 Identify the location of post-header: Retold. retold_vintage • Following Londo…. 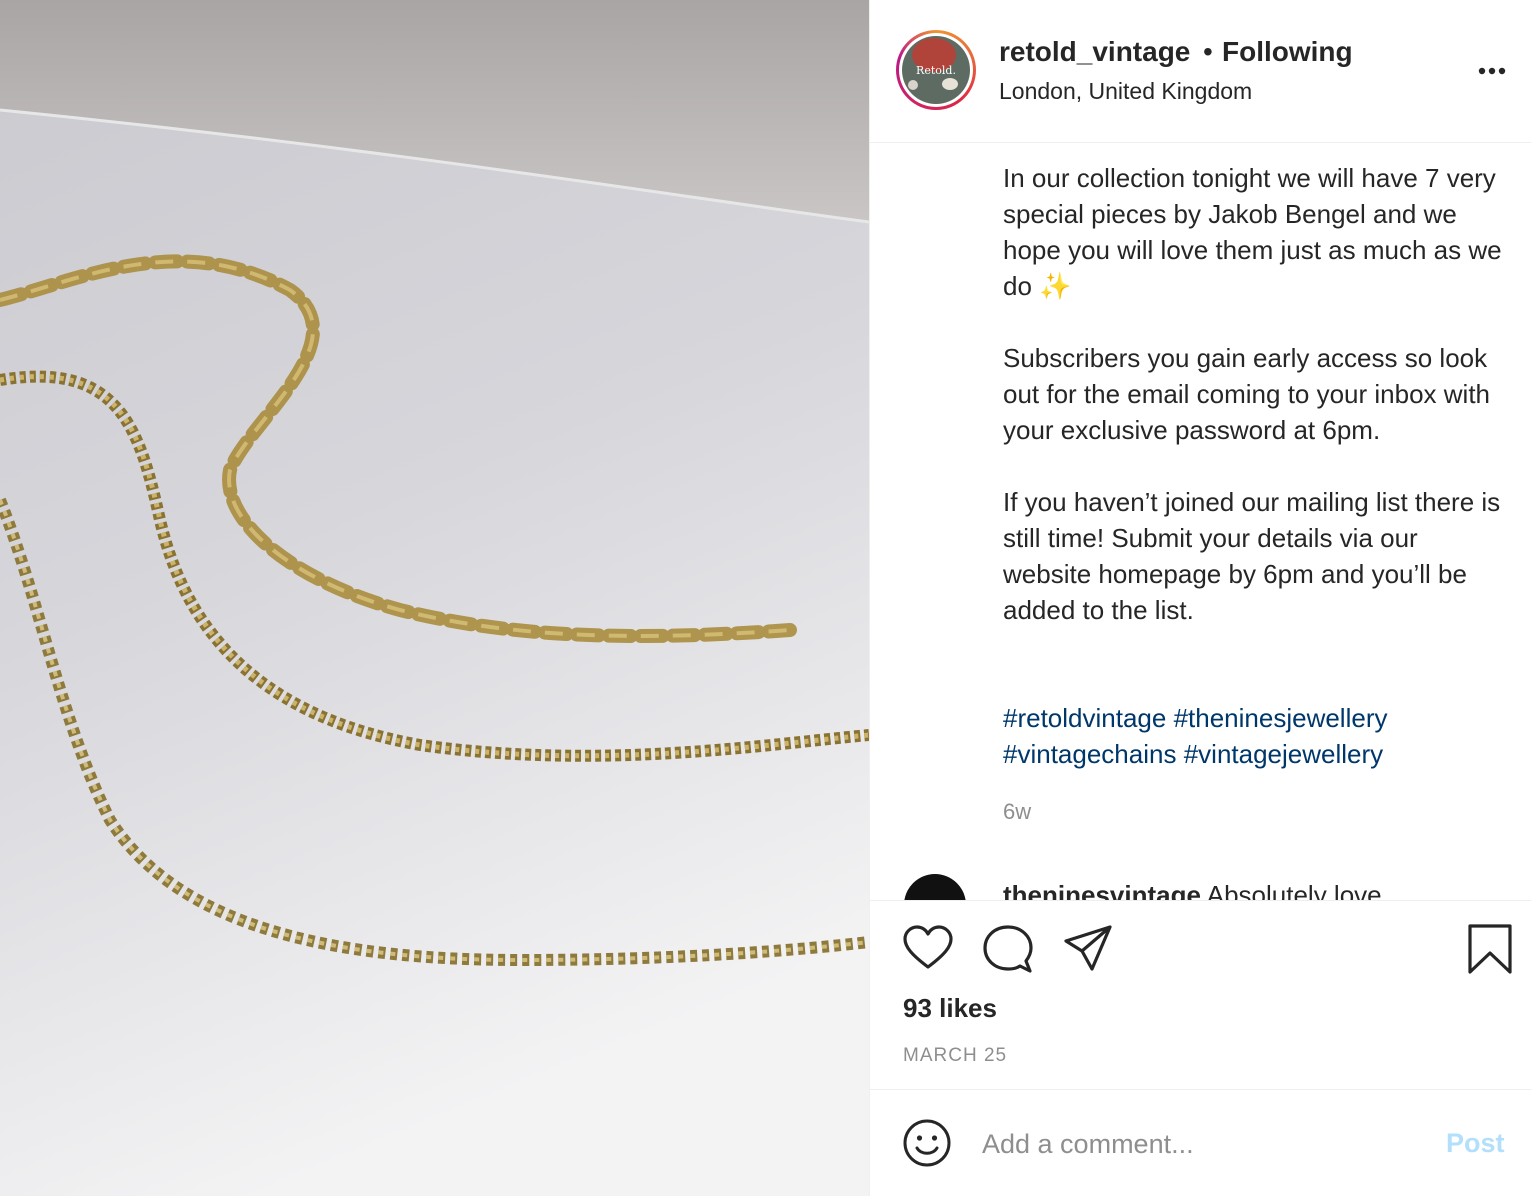
(1200, 71).